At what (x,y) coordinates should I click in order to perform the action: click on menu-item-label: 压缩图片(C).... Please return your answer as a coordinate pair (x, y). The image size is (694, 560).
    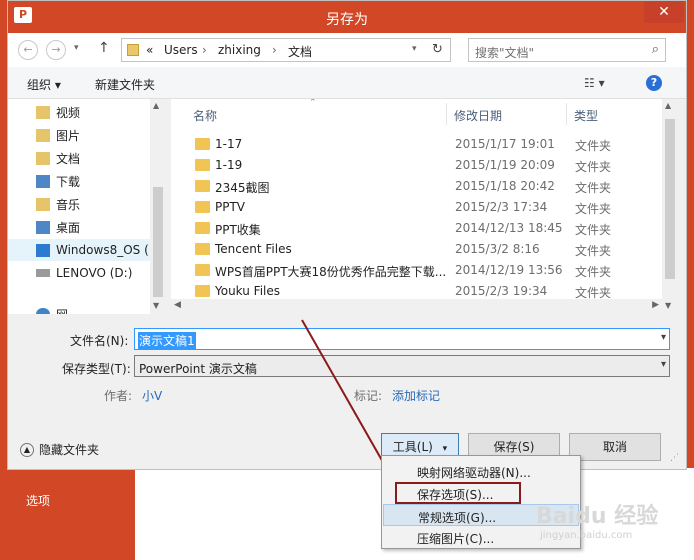
    Looking at the image, I should click on (456, 539).